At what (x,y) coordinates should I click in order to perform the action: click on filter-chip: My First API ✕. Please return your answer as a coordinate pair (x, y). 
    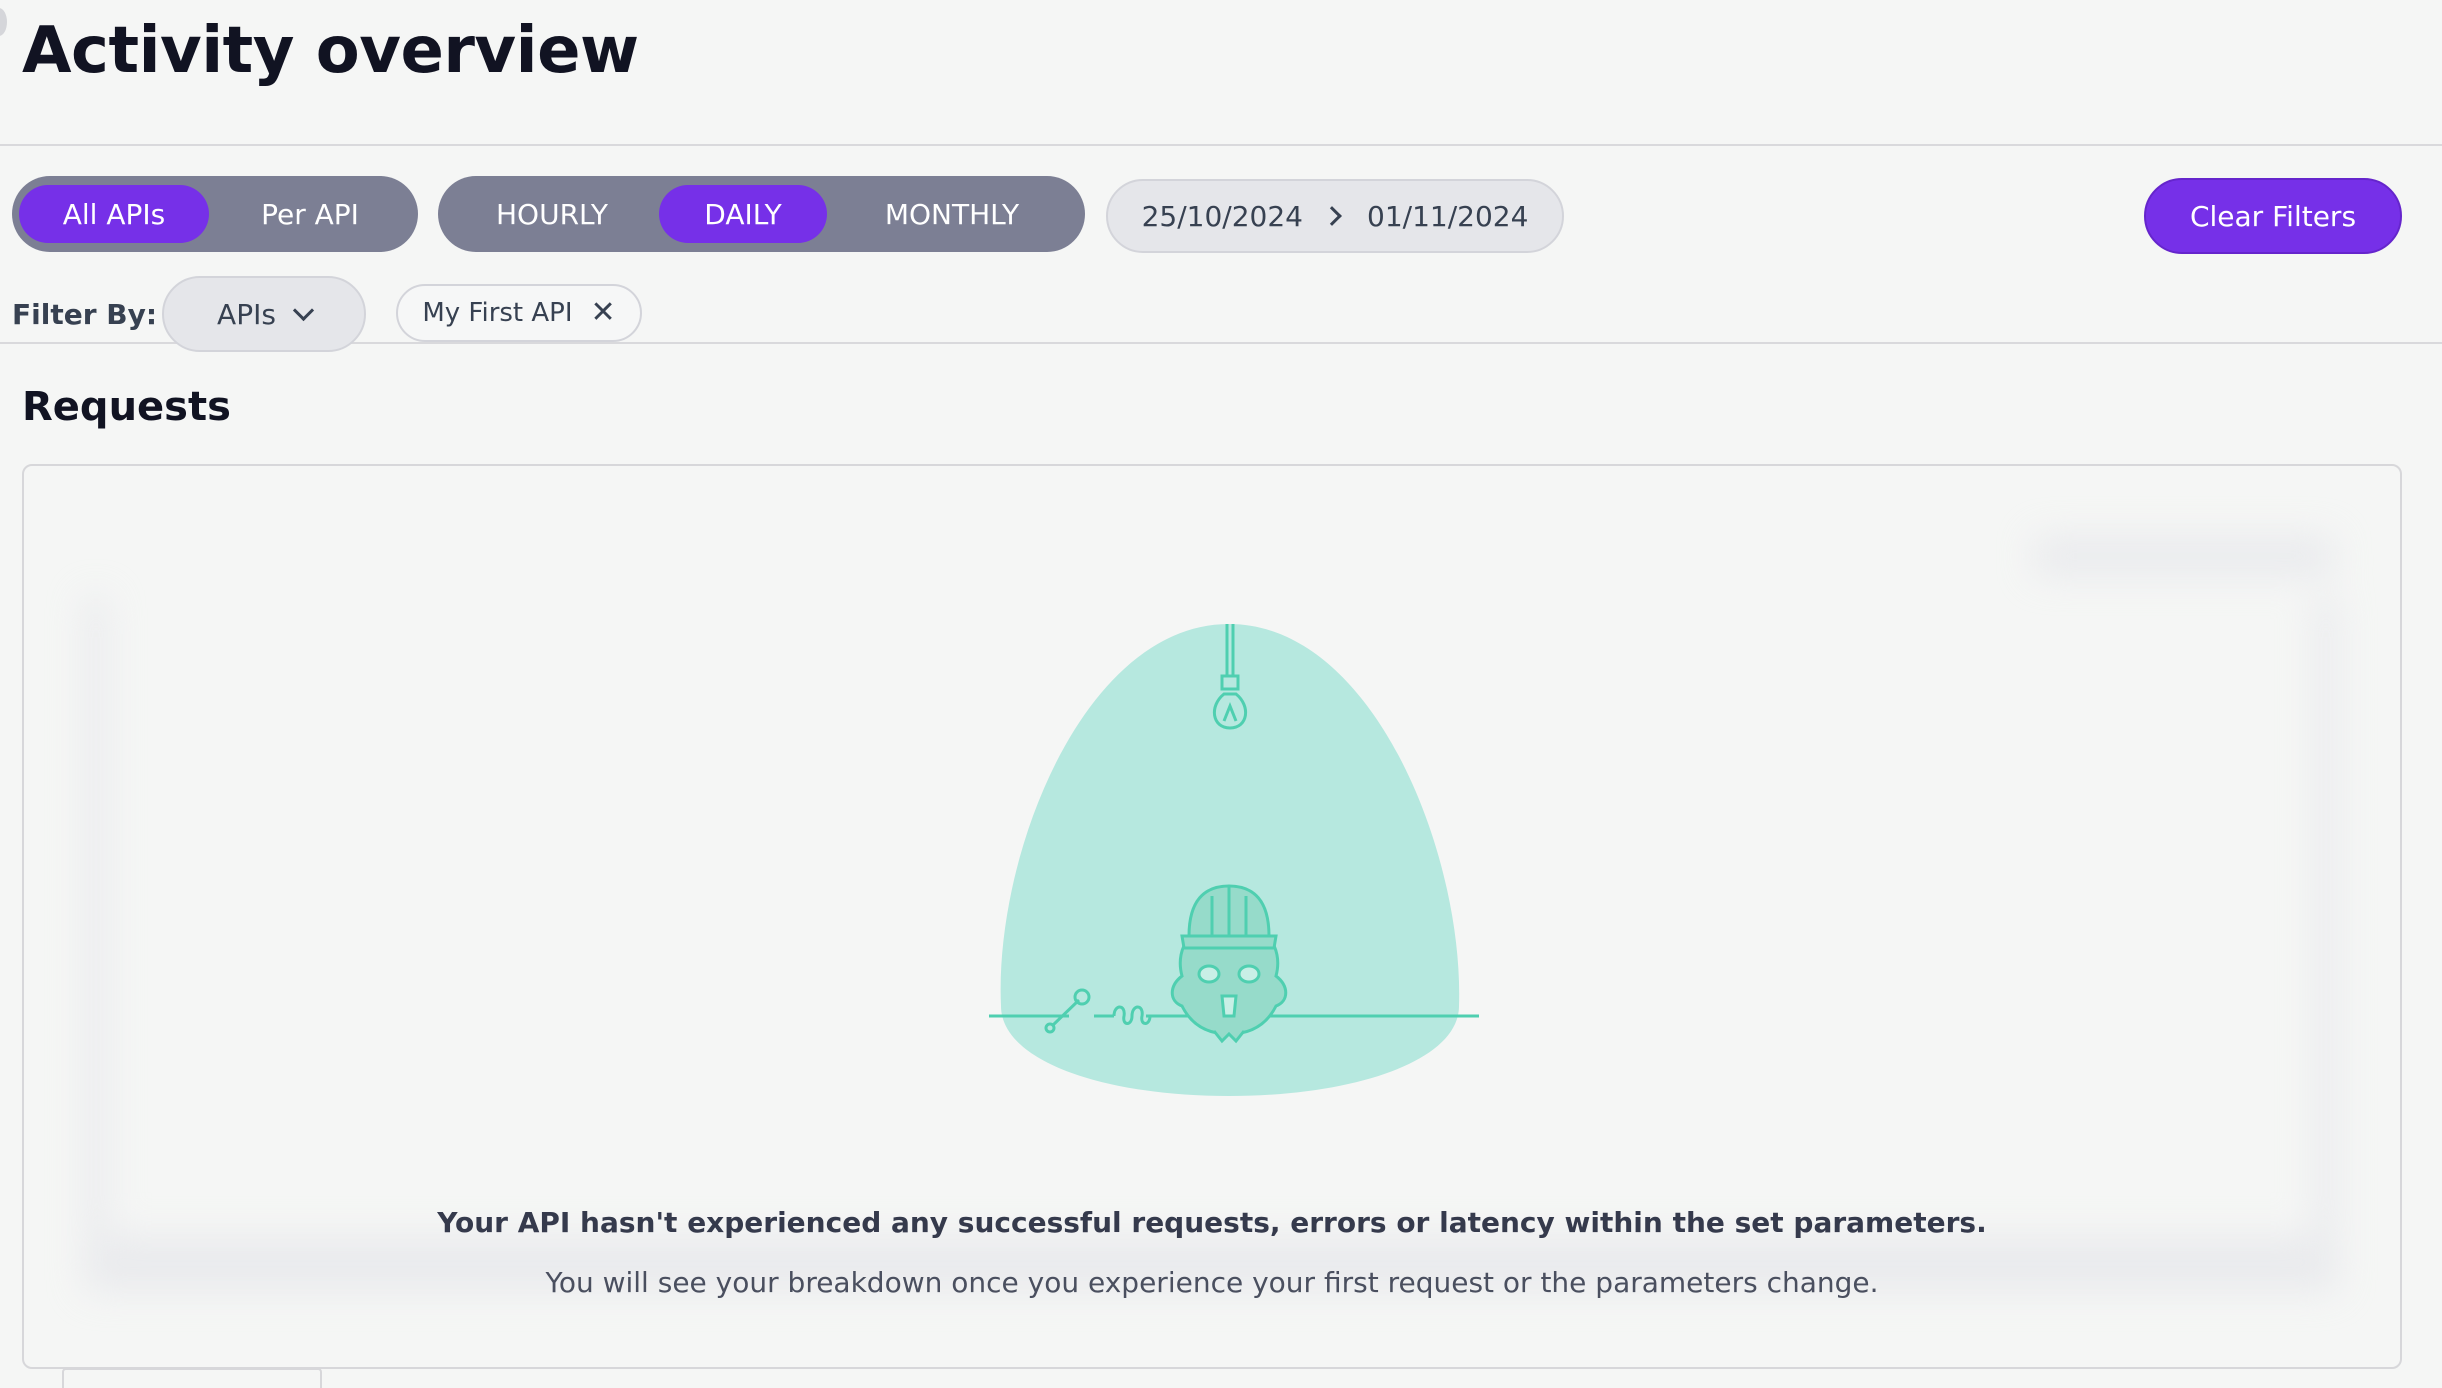
    Looking at the image, I should click on (519, 313).